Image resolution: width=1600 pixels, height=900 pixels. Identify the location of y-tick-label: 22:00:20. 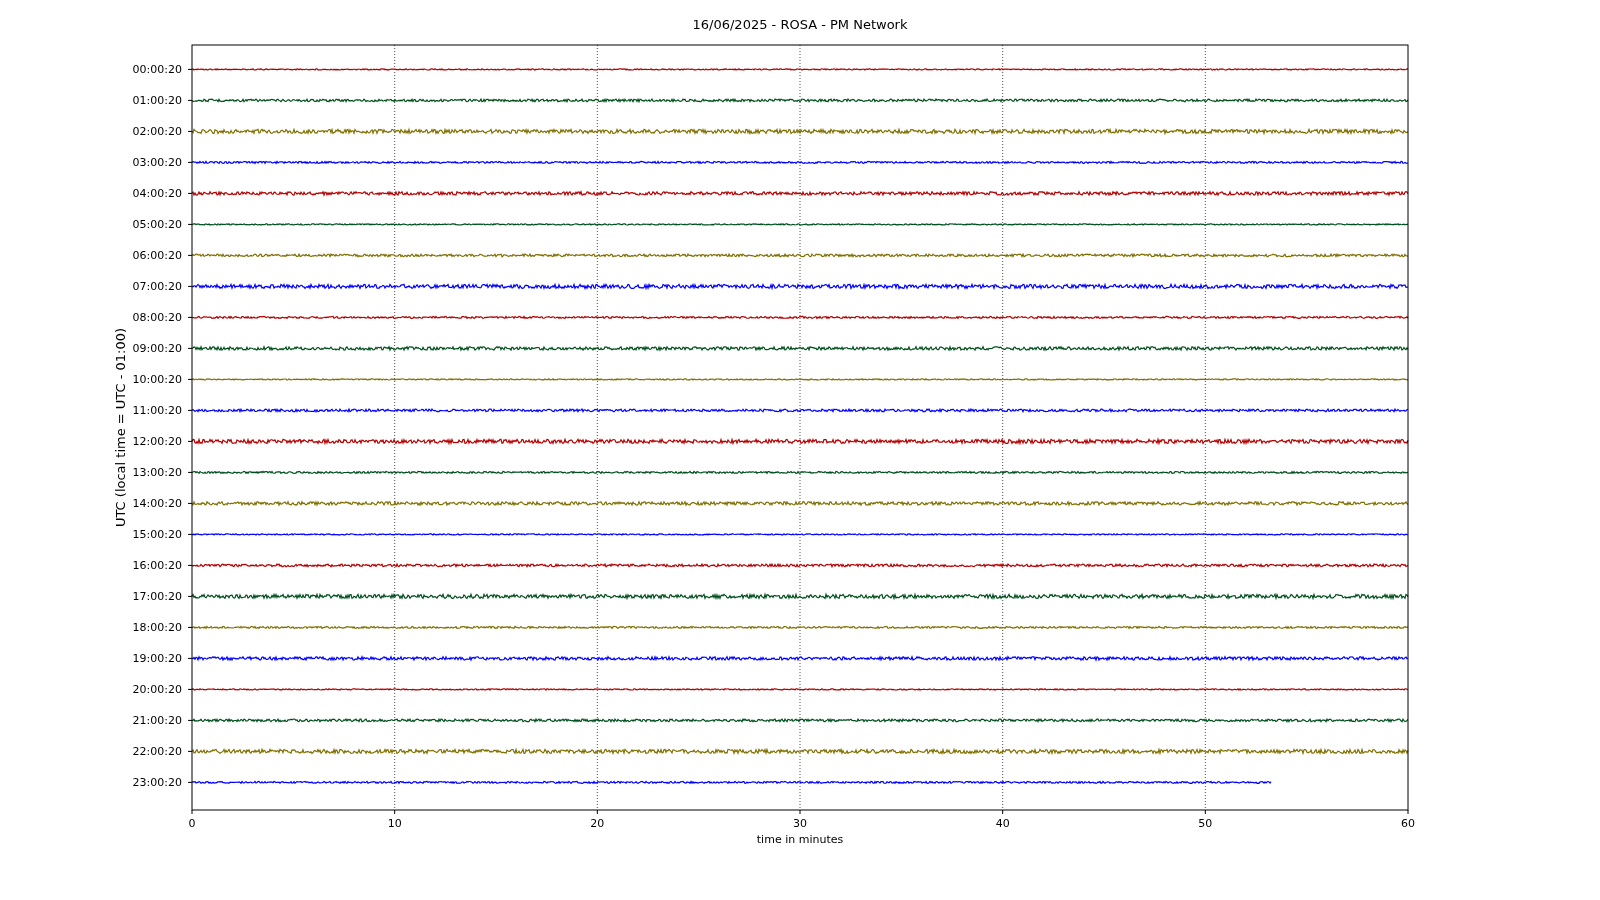
(157, 752).